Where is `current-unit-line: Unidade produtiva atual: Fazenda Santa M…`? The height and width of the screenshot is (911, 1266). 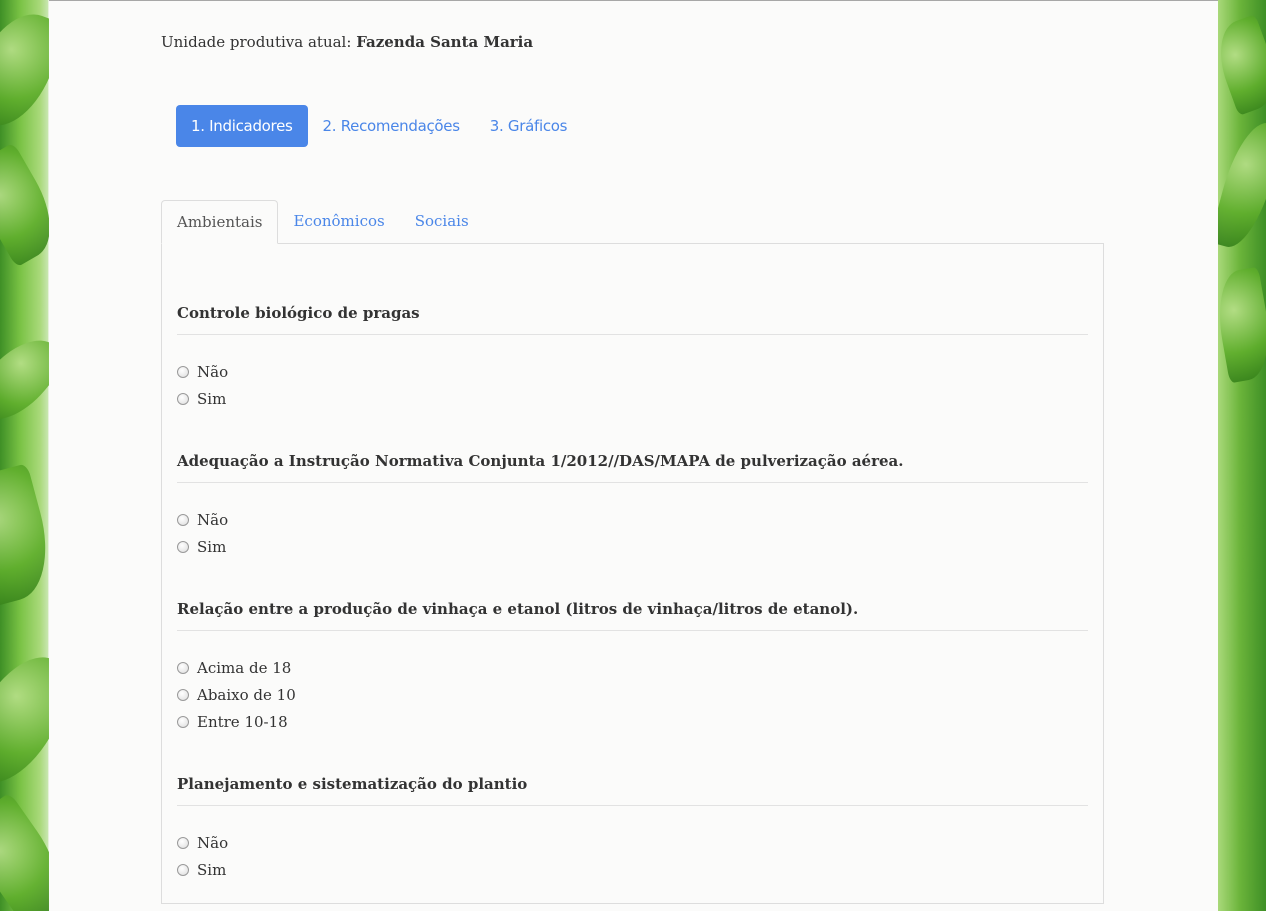 current-unit-line: Unidade produtiva atual: Fazenda Santa M… is located at coordinates (347, 42).